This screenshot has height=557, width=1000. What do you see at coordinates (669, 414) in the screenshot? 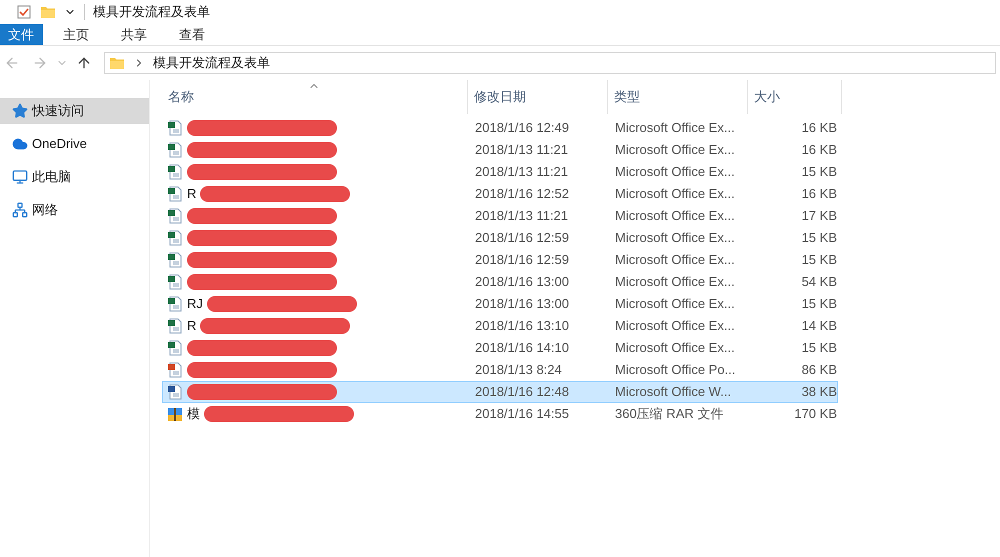
I see `type-cell-text: 360压缩 RAR 文件` at bounding box center [669, 414].